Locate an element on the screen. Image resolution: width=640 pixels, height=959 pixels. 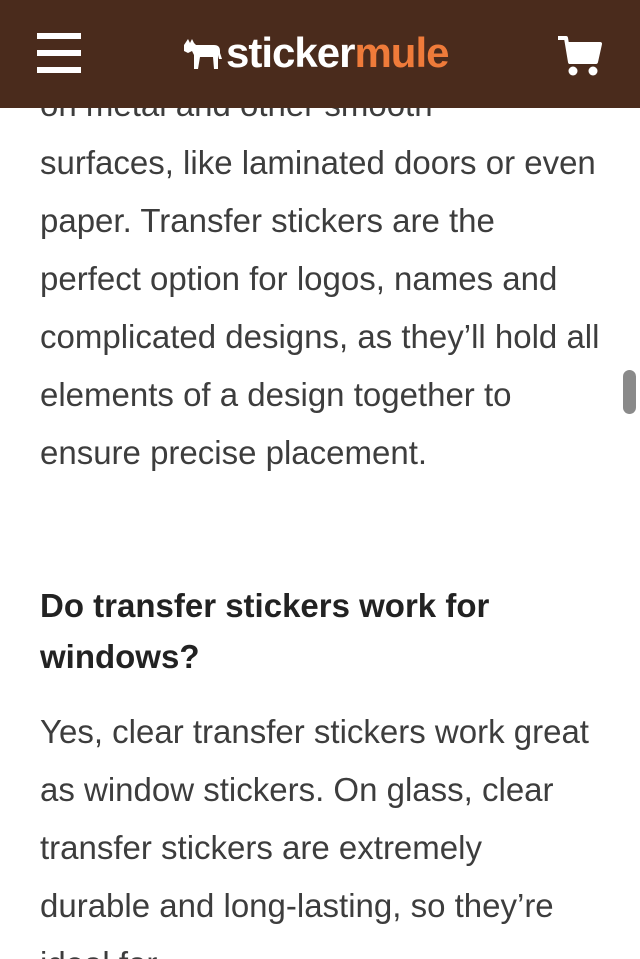
shopping-cart-icon is located at coordinates (580, 56).